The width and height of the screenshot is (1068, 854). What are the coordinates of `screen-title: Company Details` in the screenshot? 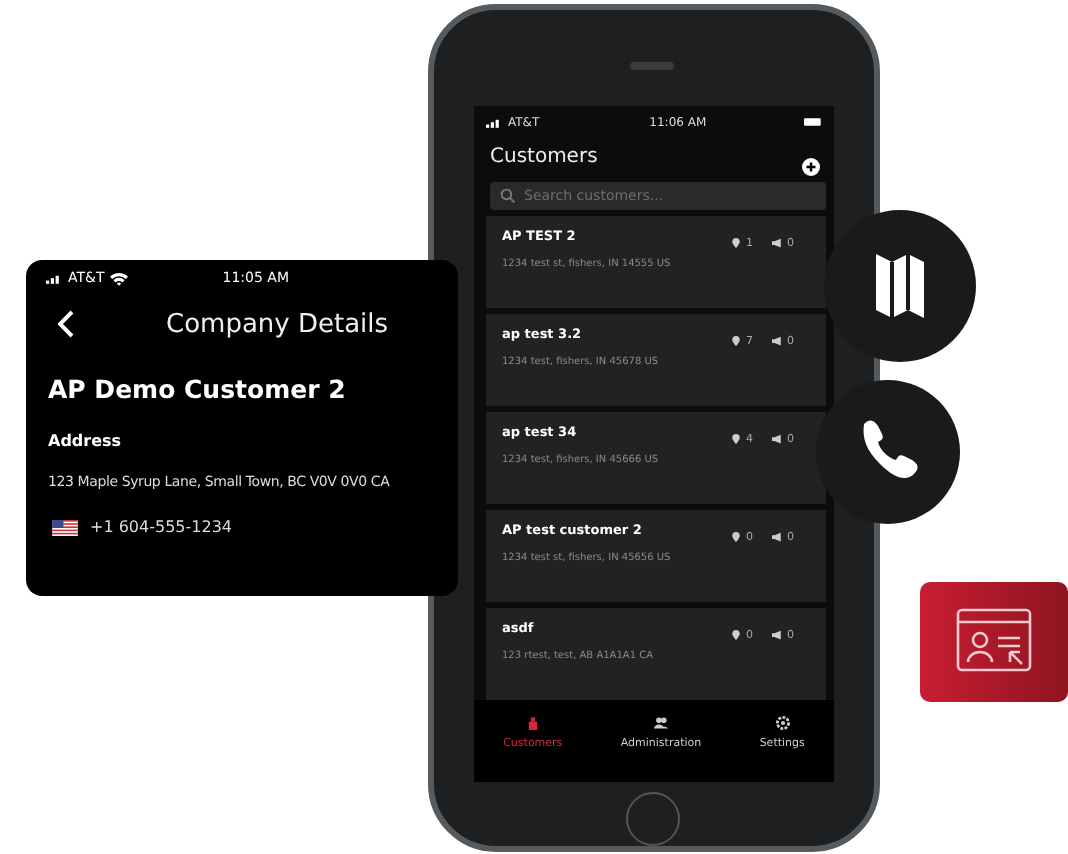 It's located at (277, 324).